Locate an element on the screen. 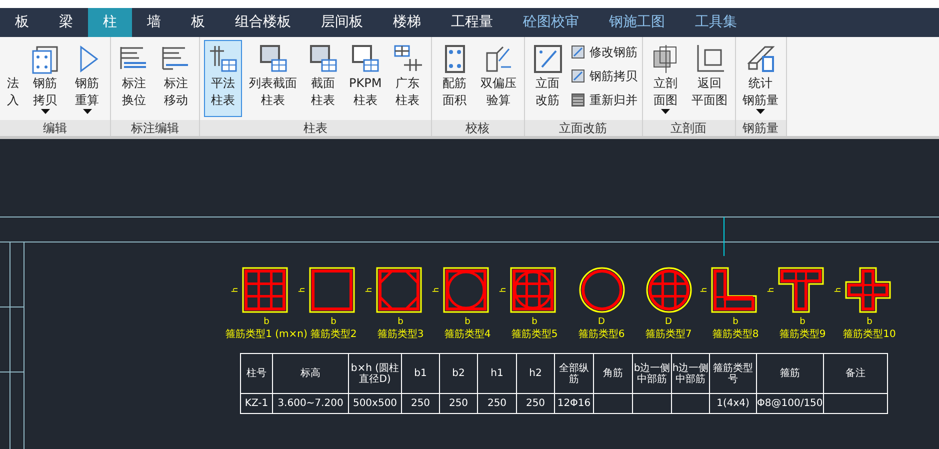 Image resolution: width=939 pixels, height=449 pixels. ribbon-button: 返回 平面图 is located at coordinates (709, 78).